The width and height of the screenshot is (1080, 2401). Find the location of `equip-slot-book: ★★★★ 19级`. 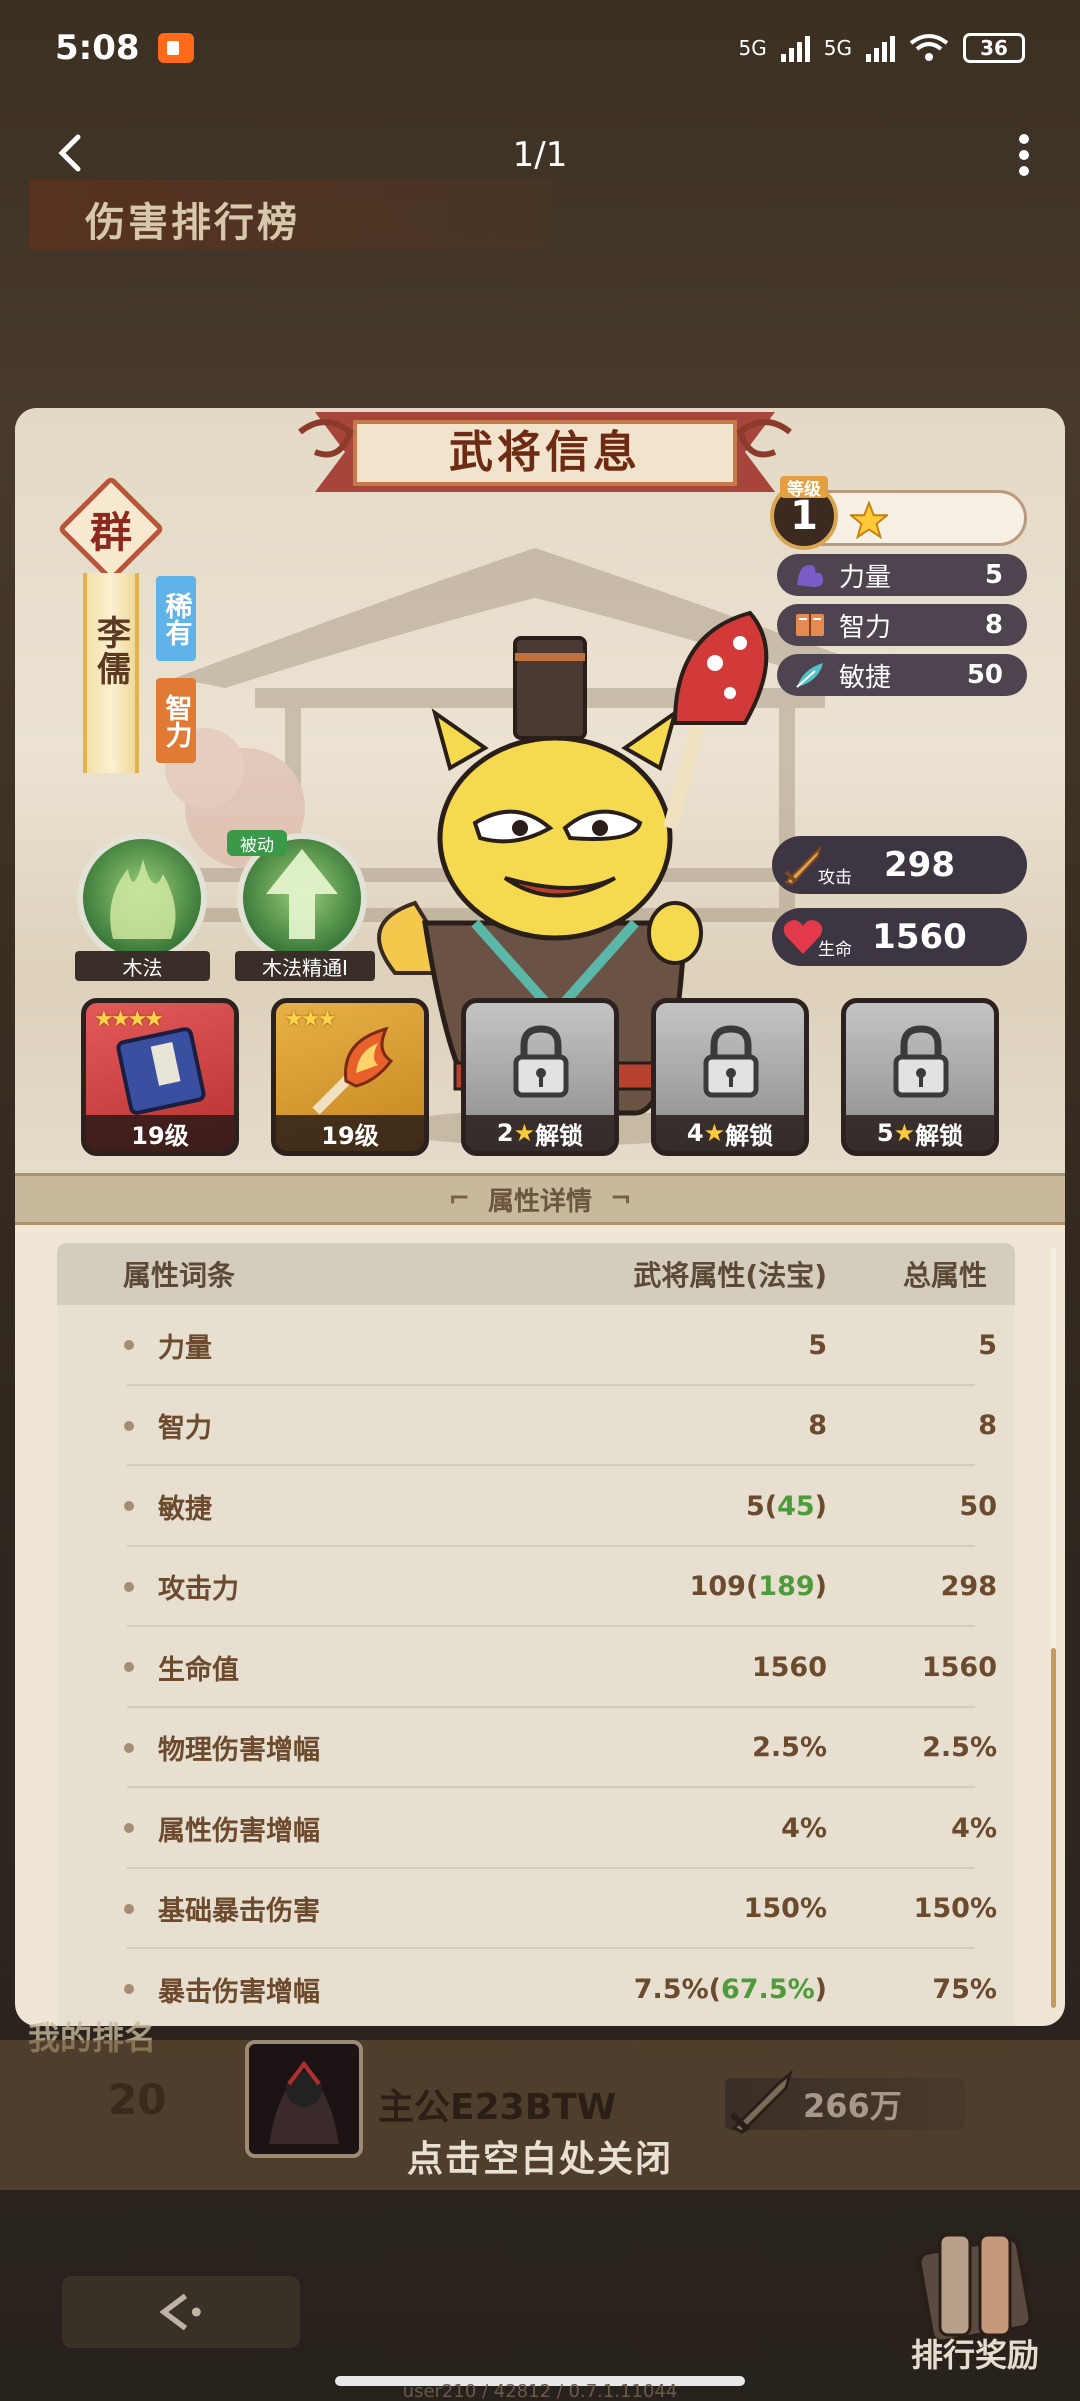

equip-slot-book: ★★★★ 19级 is located at coordinates (160, 1077).